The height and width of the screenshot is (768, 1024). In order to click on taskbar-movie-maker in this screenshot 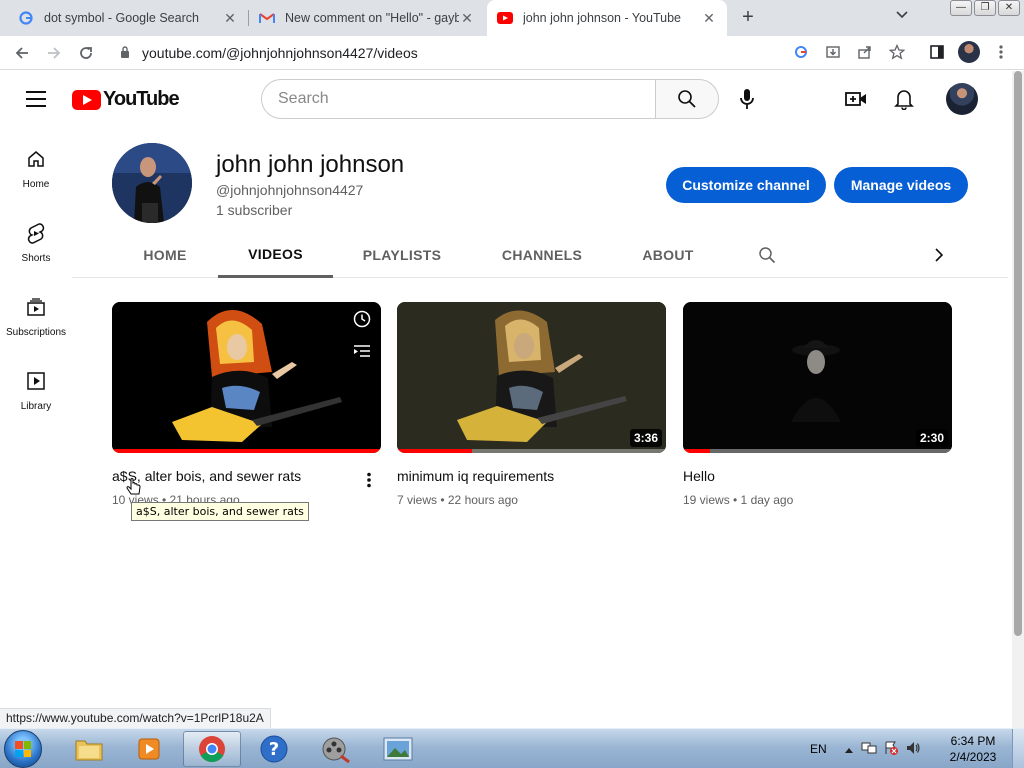, I will do `click(336, 749)`.